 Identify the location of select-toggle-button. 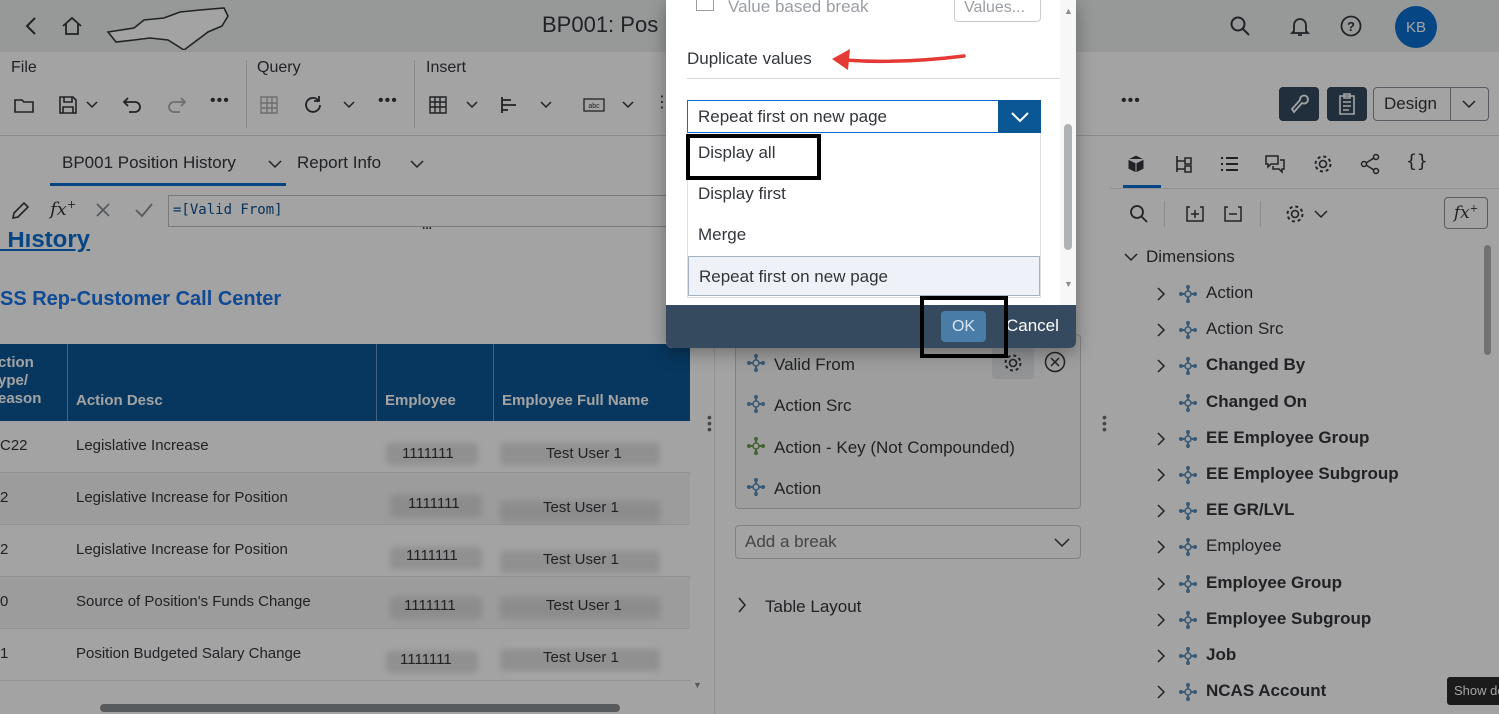
(1019, 116).